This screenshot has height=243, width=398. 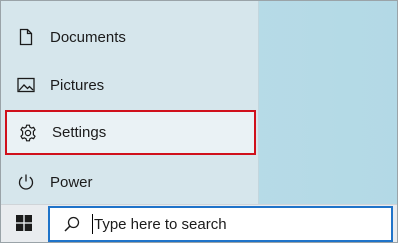 I want to click on power-icon, so click(x=26, y=182).